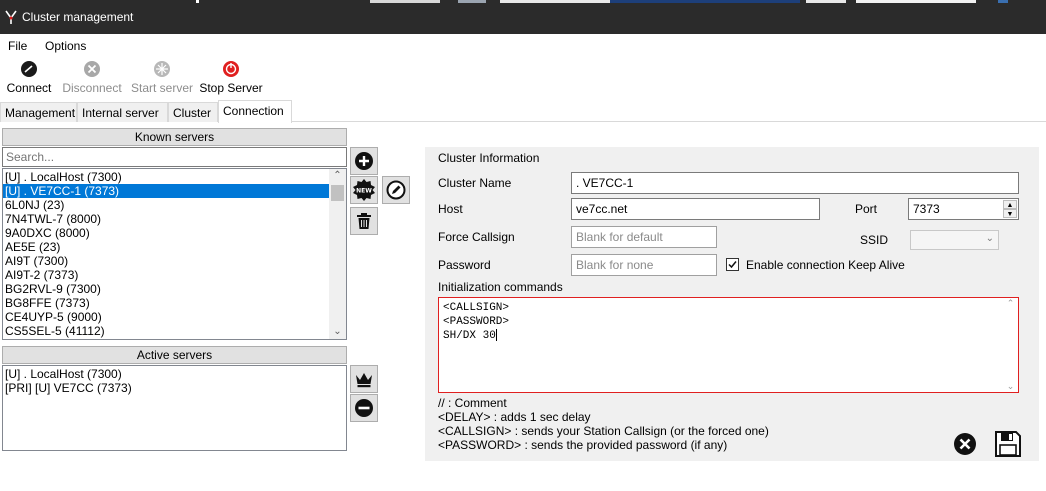  I want to click on connect-button: Connect, so click(29, 77).